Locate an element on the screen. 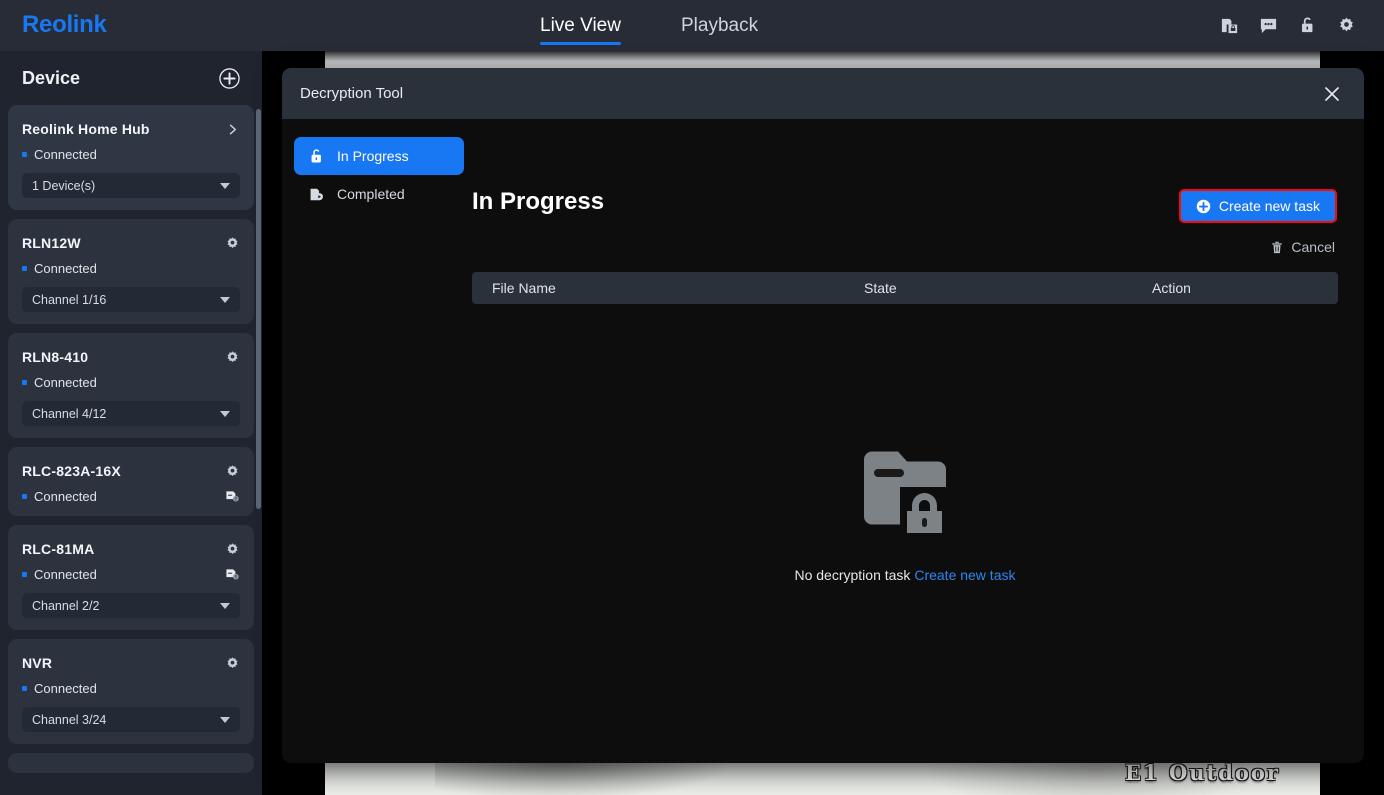  device-card-rln12w: RLN12W Connected Channel 1/16 is located at coordinates (131, 271).